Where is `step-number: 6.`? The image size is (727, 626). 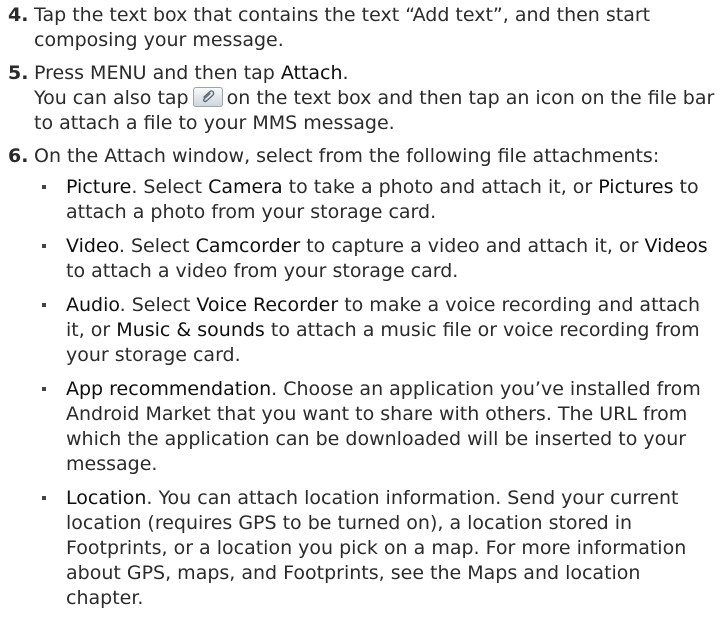 step-number: 6. is located at coordinates (18, 156).